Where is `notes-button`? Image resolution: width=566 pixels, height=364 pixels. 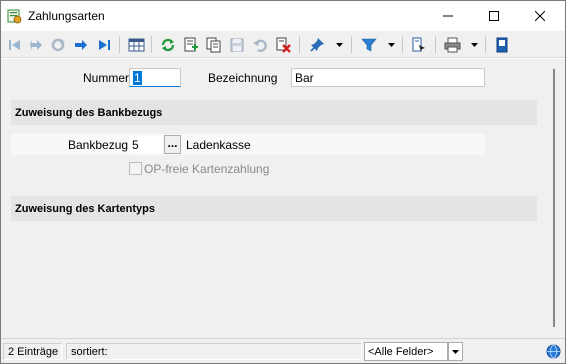 notes-button is located at coordinates (502, 45).